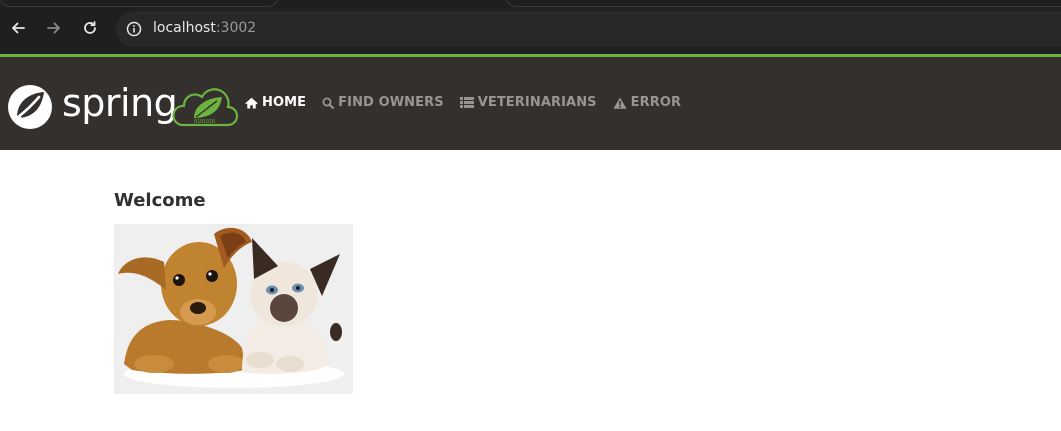 The height and width of the screenshot is (431, 1061). I want to click on url-text: localhost:3002, so click(204, 28).